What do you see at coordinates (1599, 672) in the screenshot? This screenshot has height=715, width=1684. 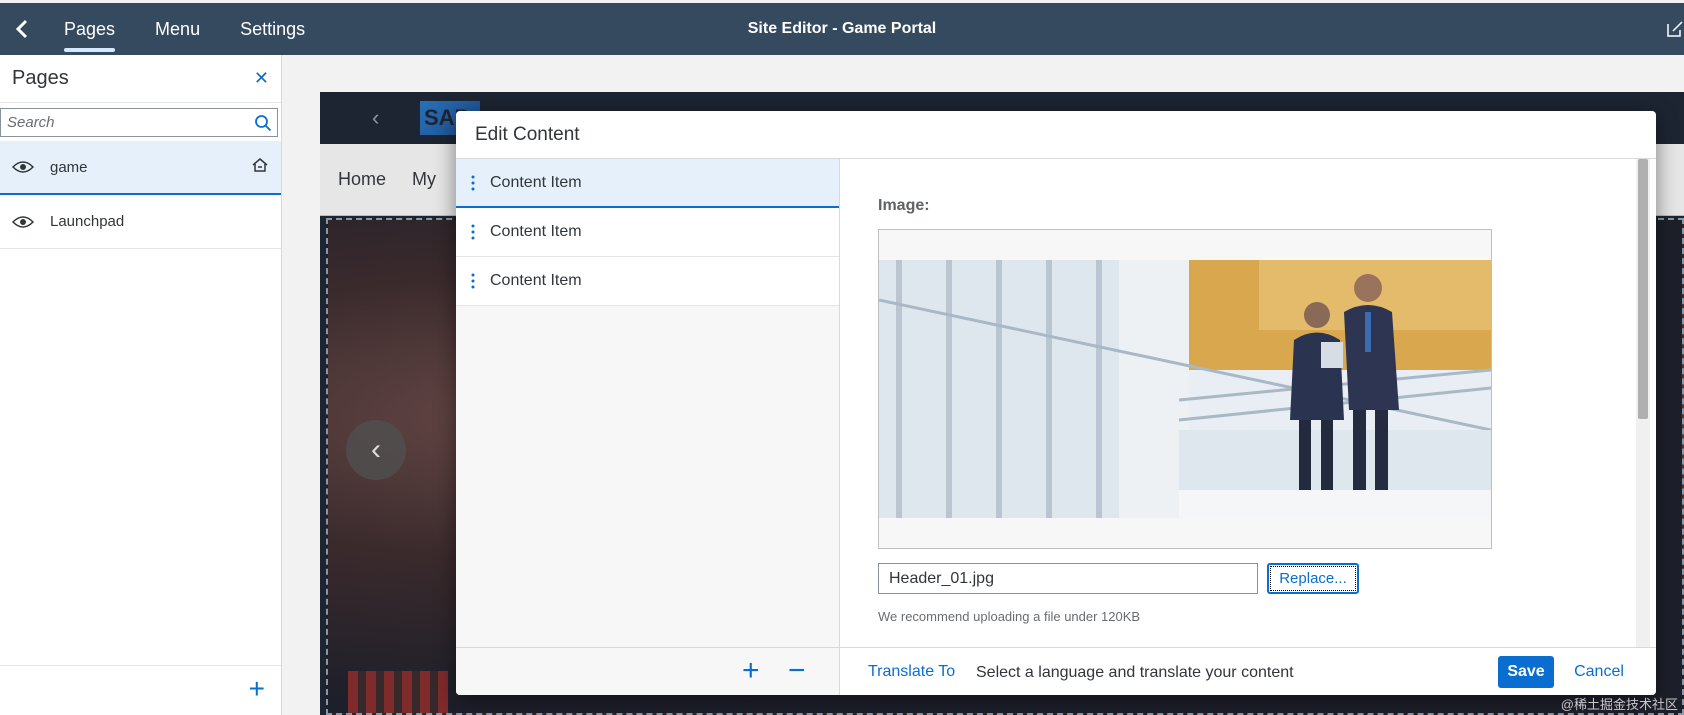 I see `cancel-button: Cancel` at bounding box center [1599, 672].